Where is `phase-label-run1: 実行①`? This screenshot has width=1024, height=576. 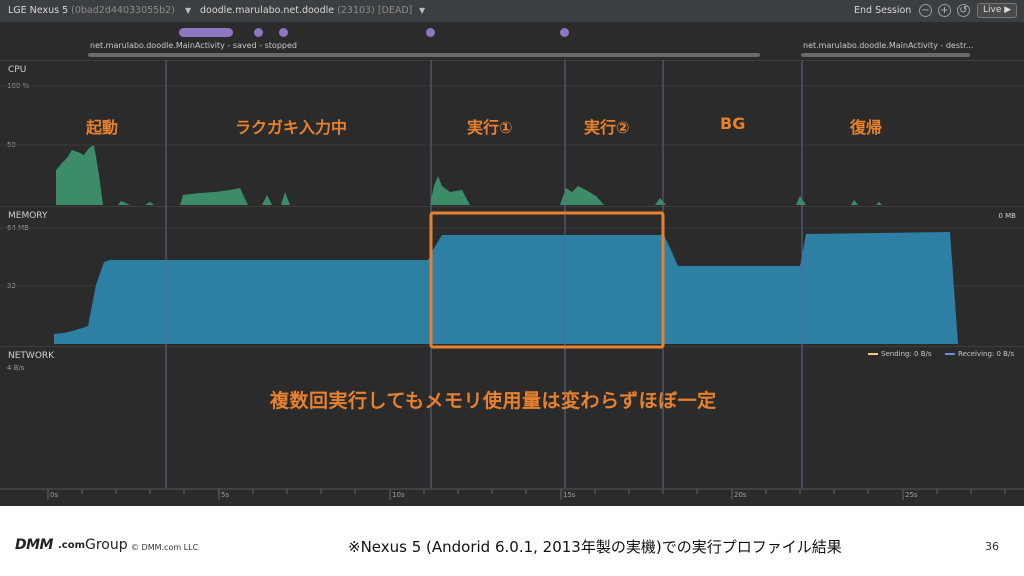
phase-label-run1: 実行① is located at coordinates (490, 127).